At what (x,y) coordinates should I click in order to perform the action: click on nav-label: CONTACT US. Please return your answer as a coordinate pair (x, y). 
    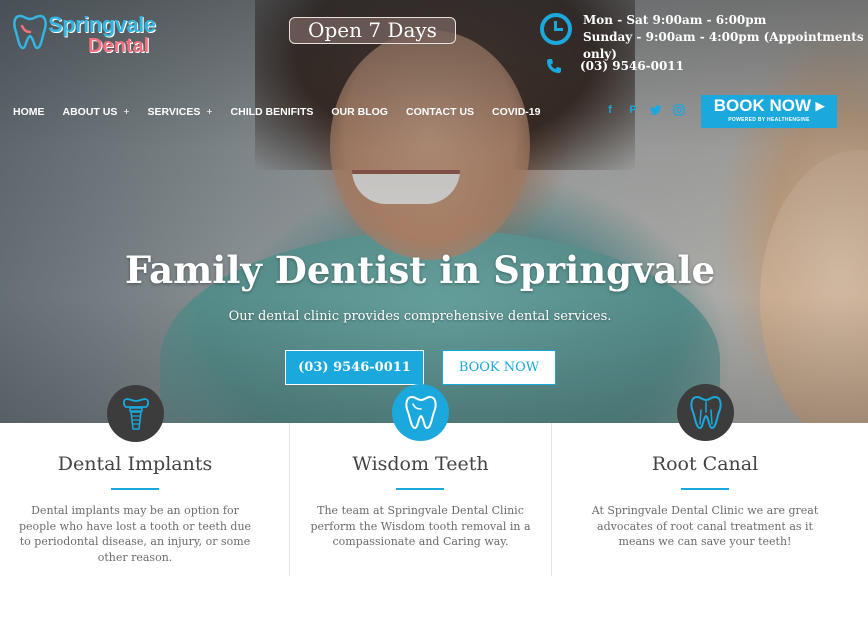
    Looking at the image, I should click on (440, 112).